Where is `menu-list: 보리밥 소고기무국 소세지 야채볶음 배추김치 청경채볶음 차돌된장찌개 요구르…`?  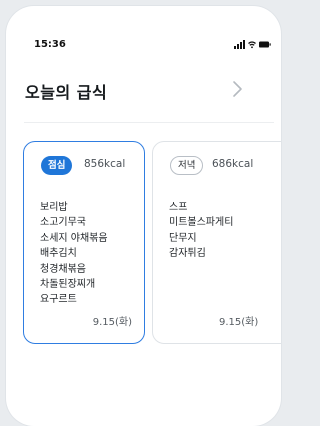 menu-list: 보리밥 소고기무국 소세지 야채볶음 배추김치 청경채볶음 차돌된장찌개 요구르… is located at coordinates (74, 254).